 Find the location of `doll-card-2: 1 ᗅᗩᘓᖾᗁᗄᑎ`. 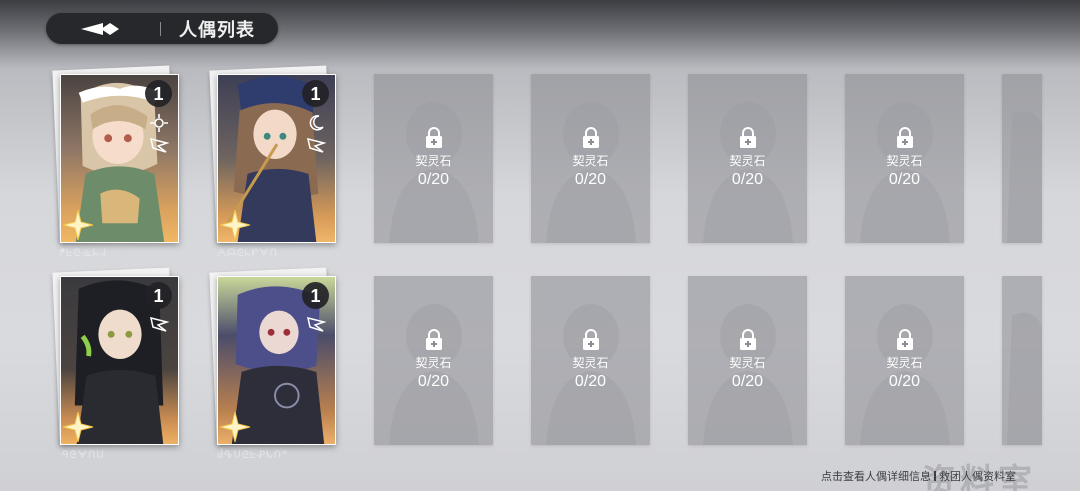

doll-card-2: 1 ᗅᗩᘓᖾᗁᗄᑎ is located at coordinates (272, 162).